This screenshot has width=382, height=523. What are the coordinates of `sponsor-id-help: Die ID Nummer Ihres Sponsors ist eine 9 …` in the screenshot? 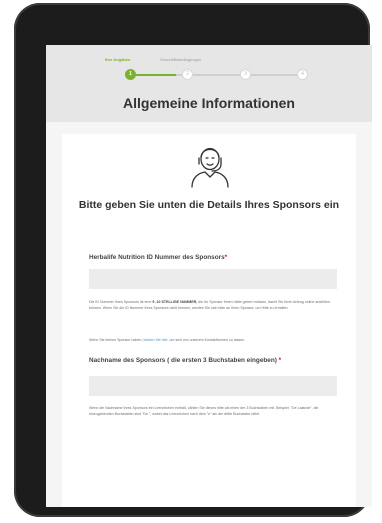 It's located at (213, 305).